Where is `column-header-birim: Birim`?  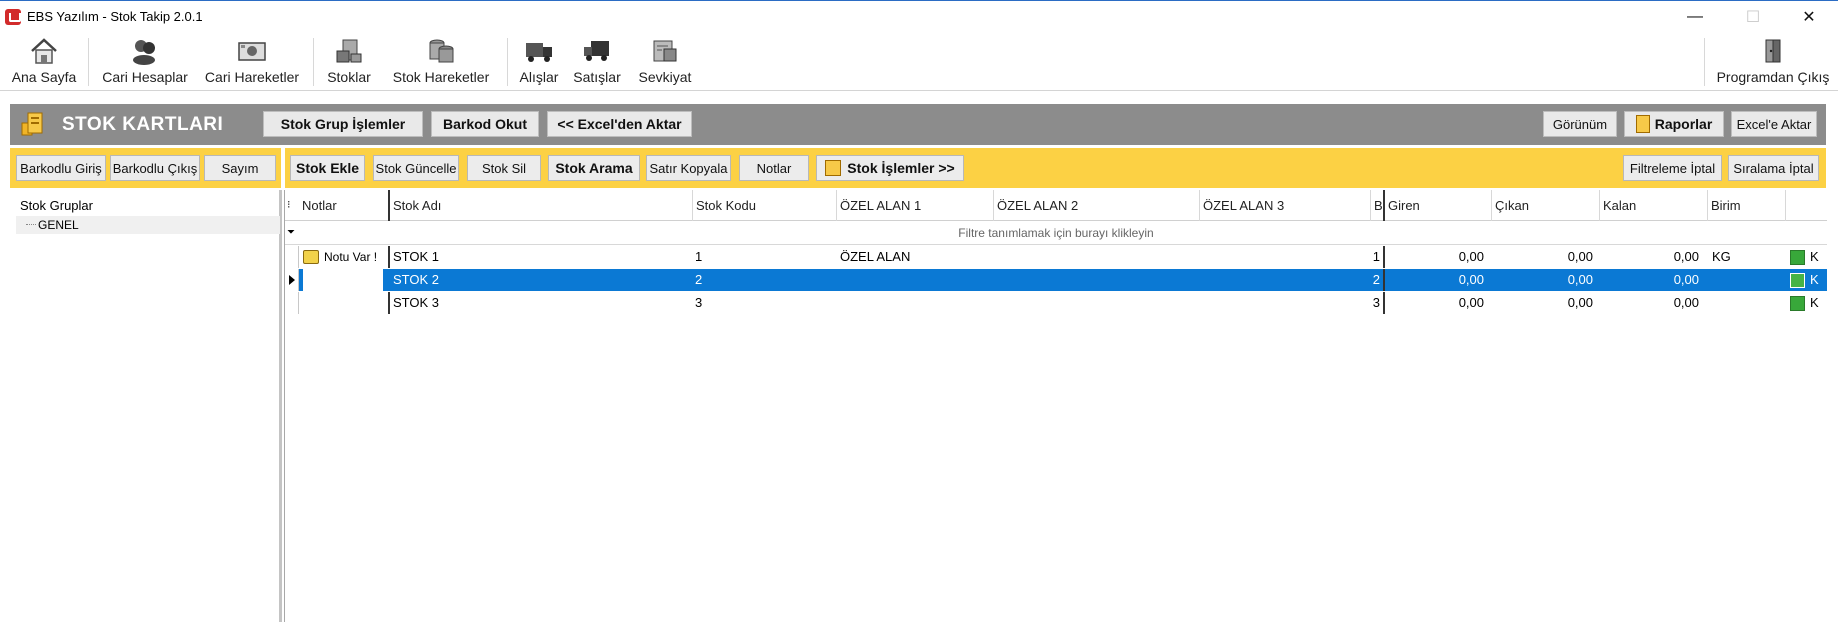
column-header-birim: Birim is located at coordinates (1745, 205).